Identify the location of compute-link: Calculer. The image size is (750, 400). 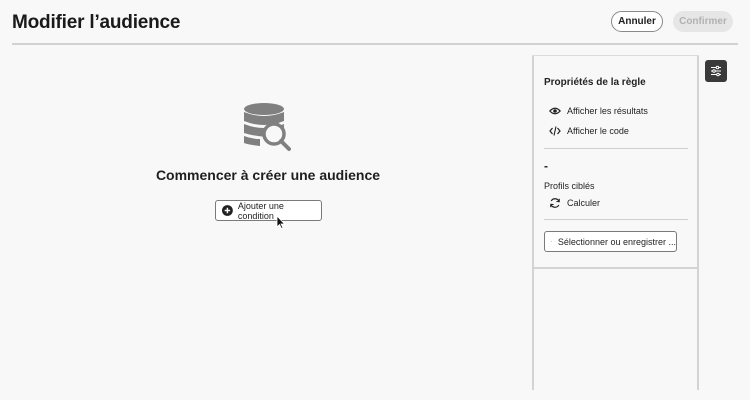
(574, 203).